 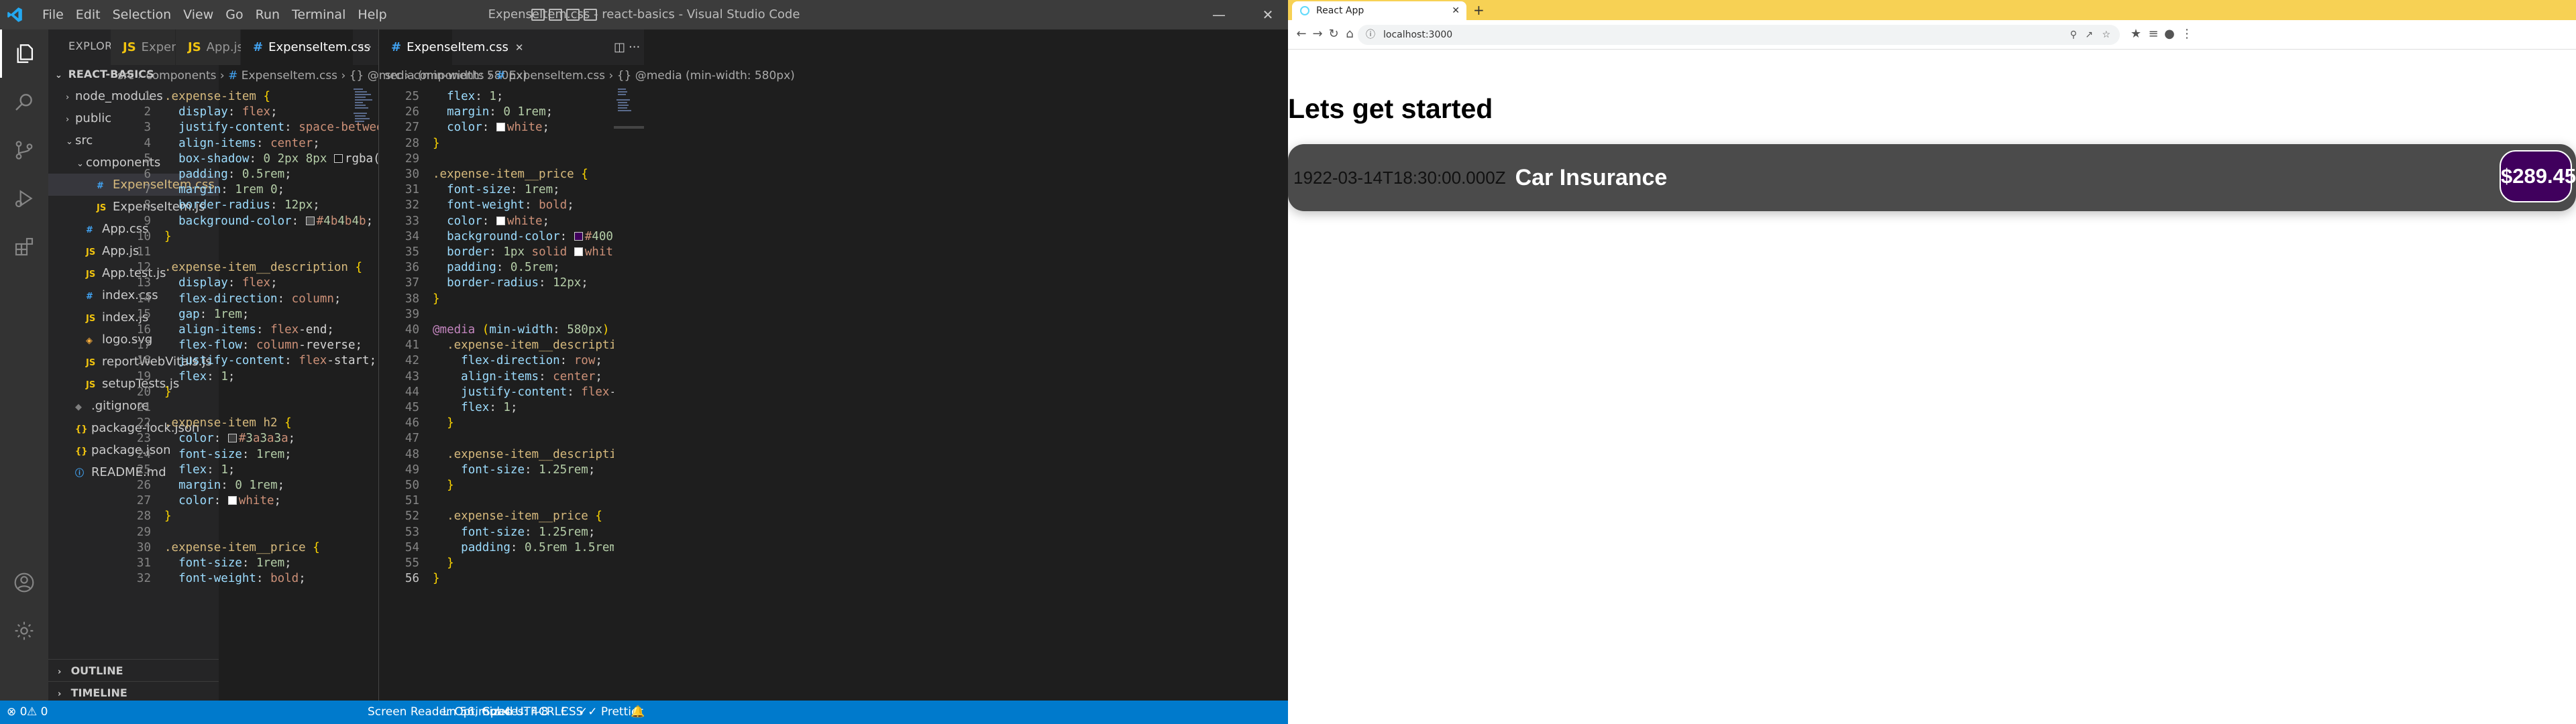 I want to click on explorer-icon, so click(x=24, y=53).